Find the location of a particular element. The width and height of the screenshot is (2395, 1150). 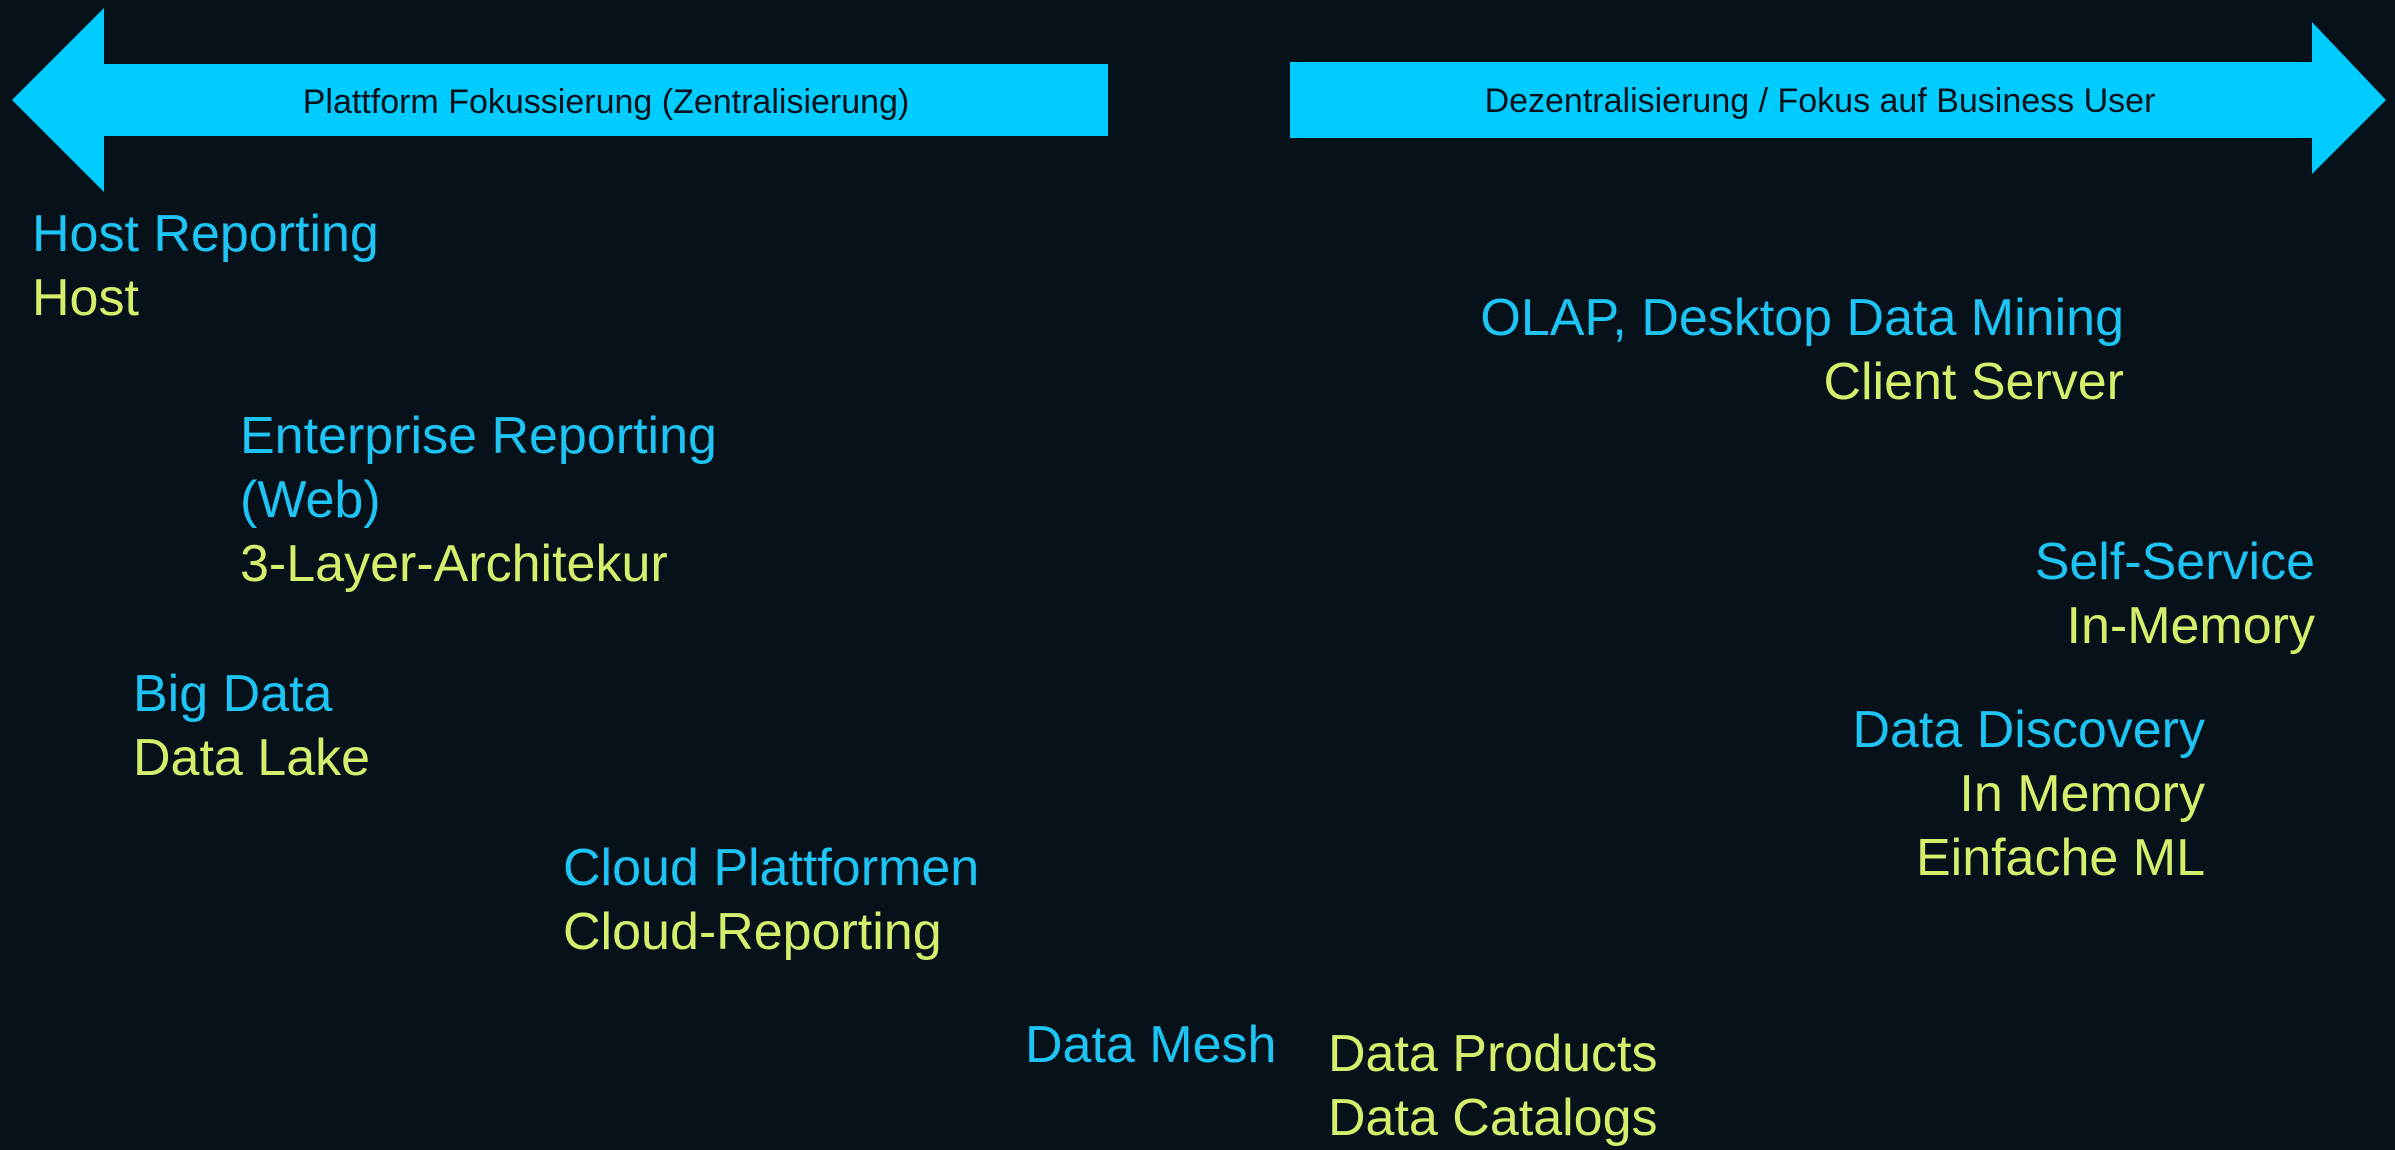

enterprise-reporting-sub: 3-Layer-Architekur is located at coordinates (454, 564).